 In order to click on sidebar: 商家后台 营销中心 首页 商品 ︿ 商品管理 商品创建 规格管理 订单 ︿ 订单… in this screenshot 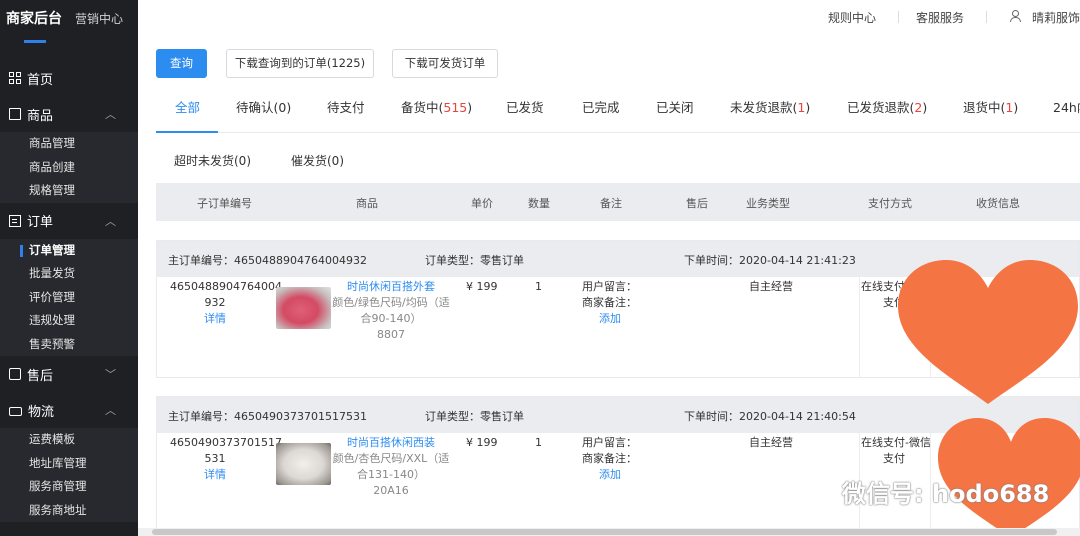, I will do `click(69, 268)`.